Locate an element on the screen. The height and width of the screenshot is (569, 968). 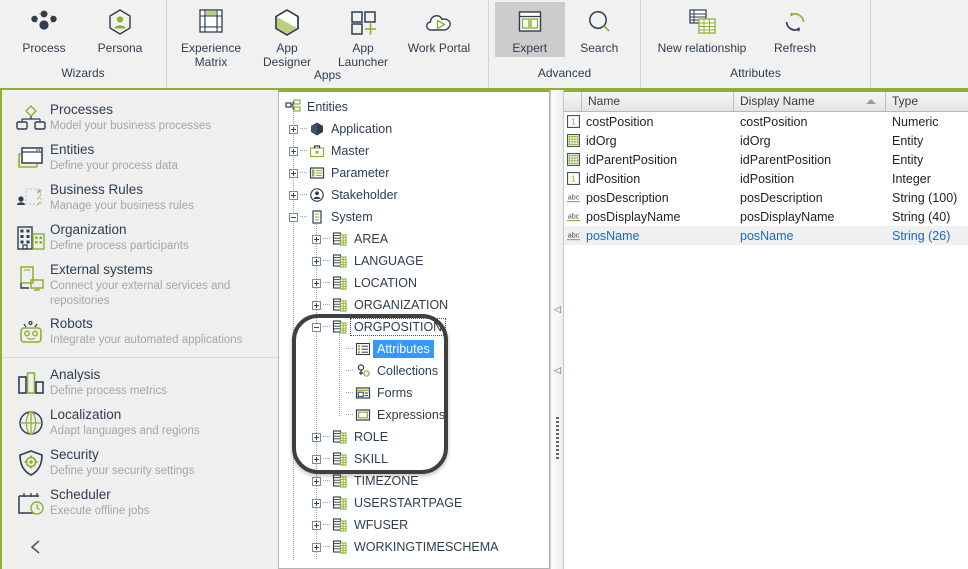
splitter-grip is located at coordinates (557, 439).